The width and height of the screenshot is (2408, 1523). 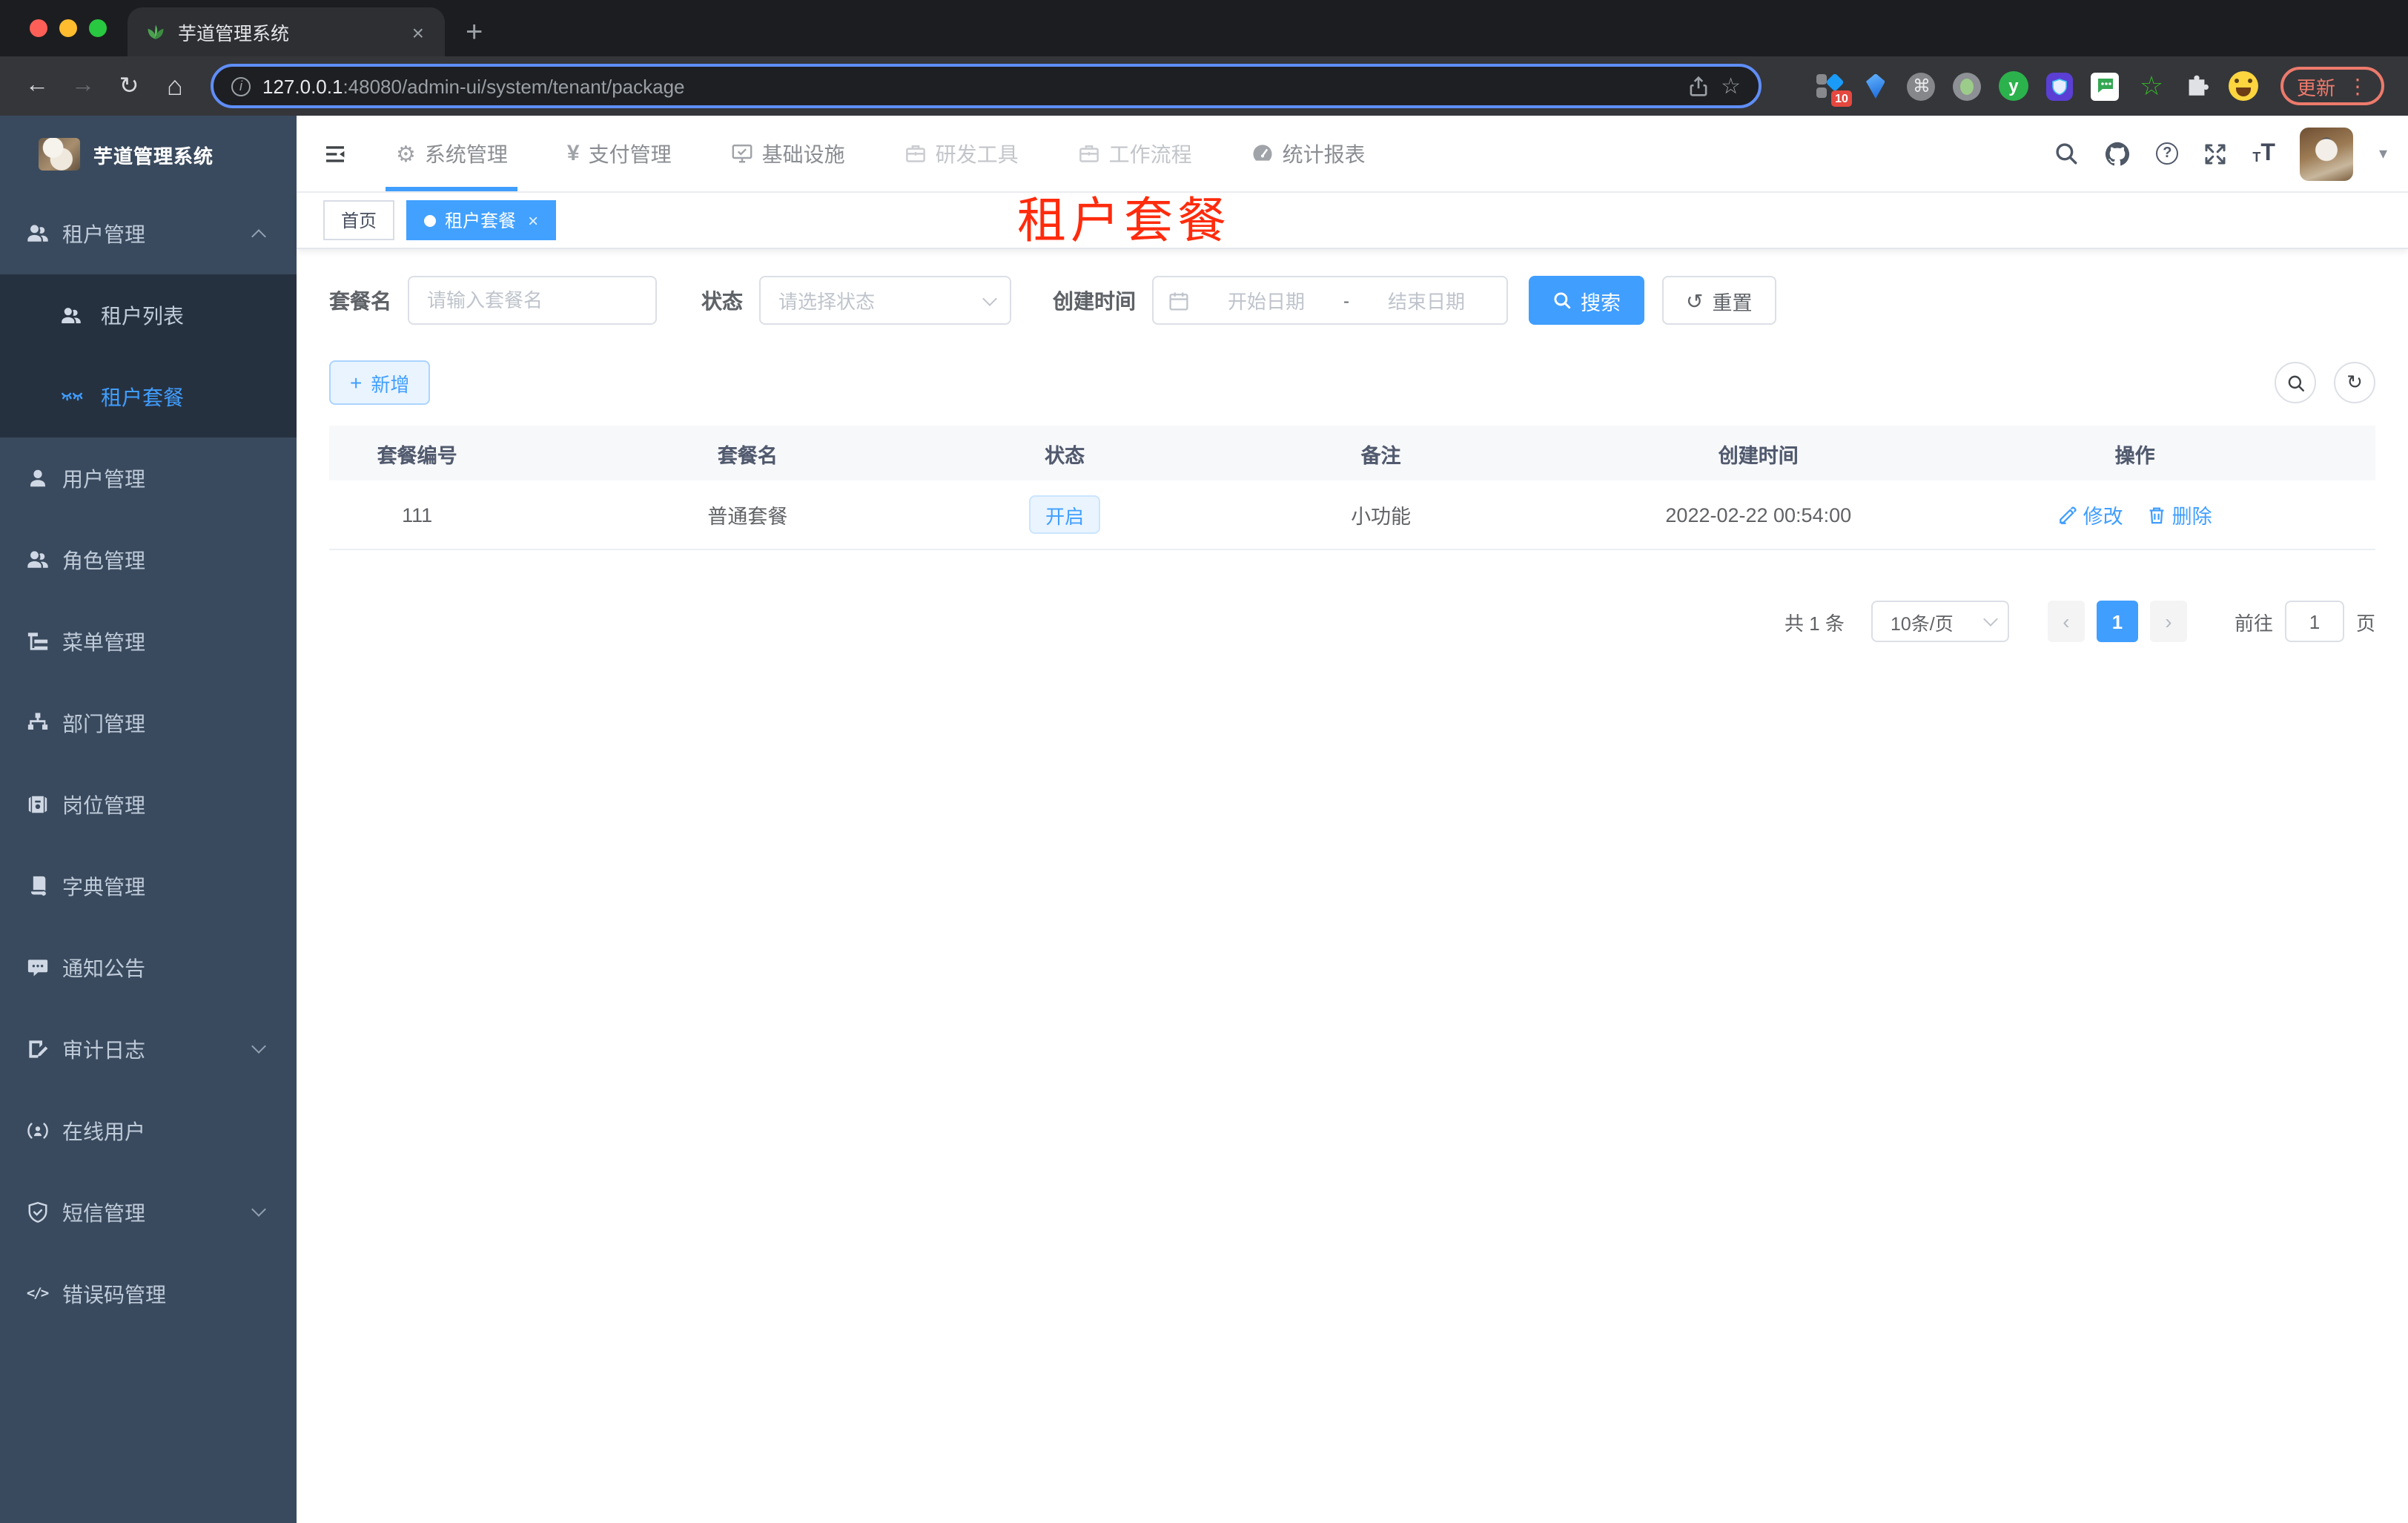 What do you see at coordinates (2253, 623) in the screenshot?
I see `goto-label: 前往` at bounding box center [2253, 623].